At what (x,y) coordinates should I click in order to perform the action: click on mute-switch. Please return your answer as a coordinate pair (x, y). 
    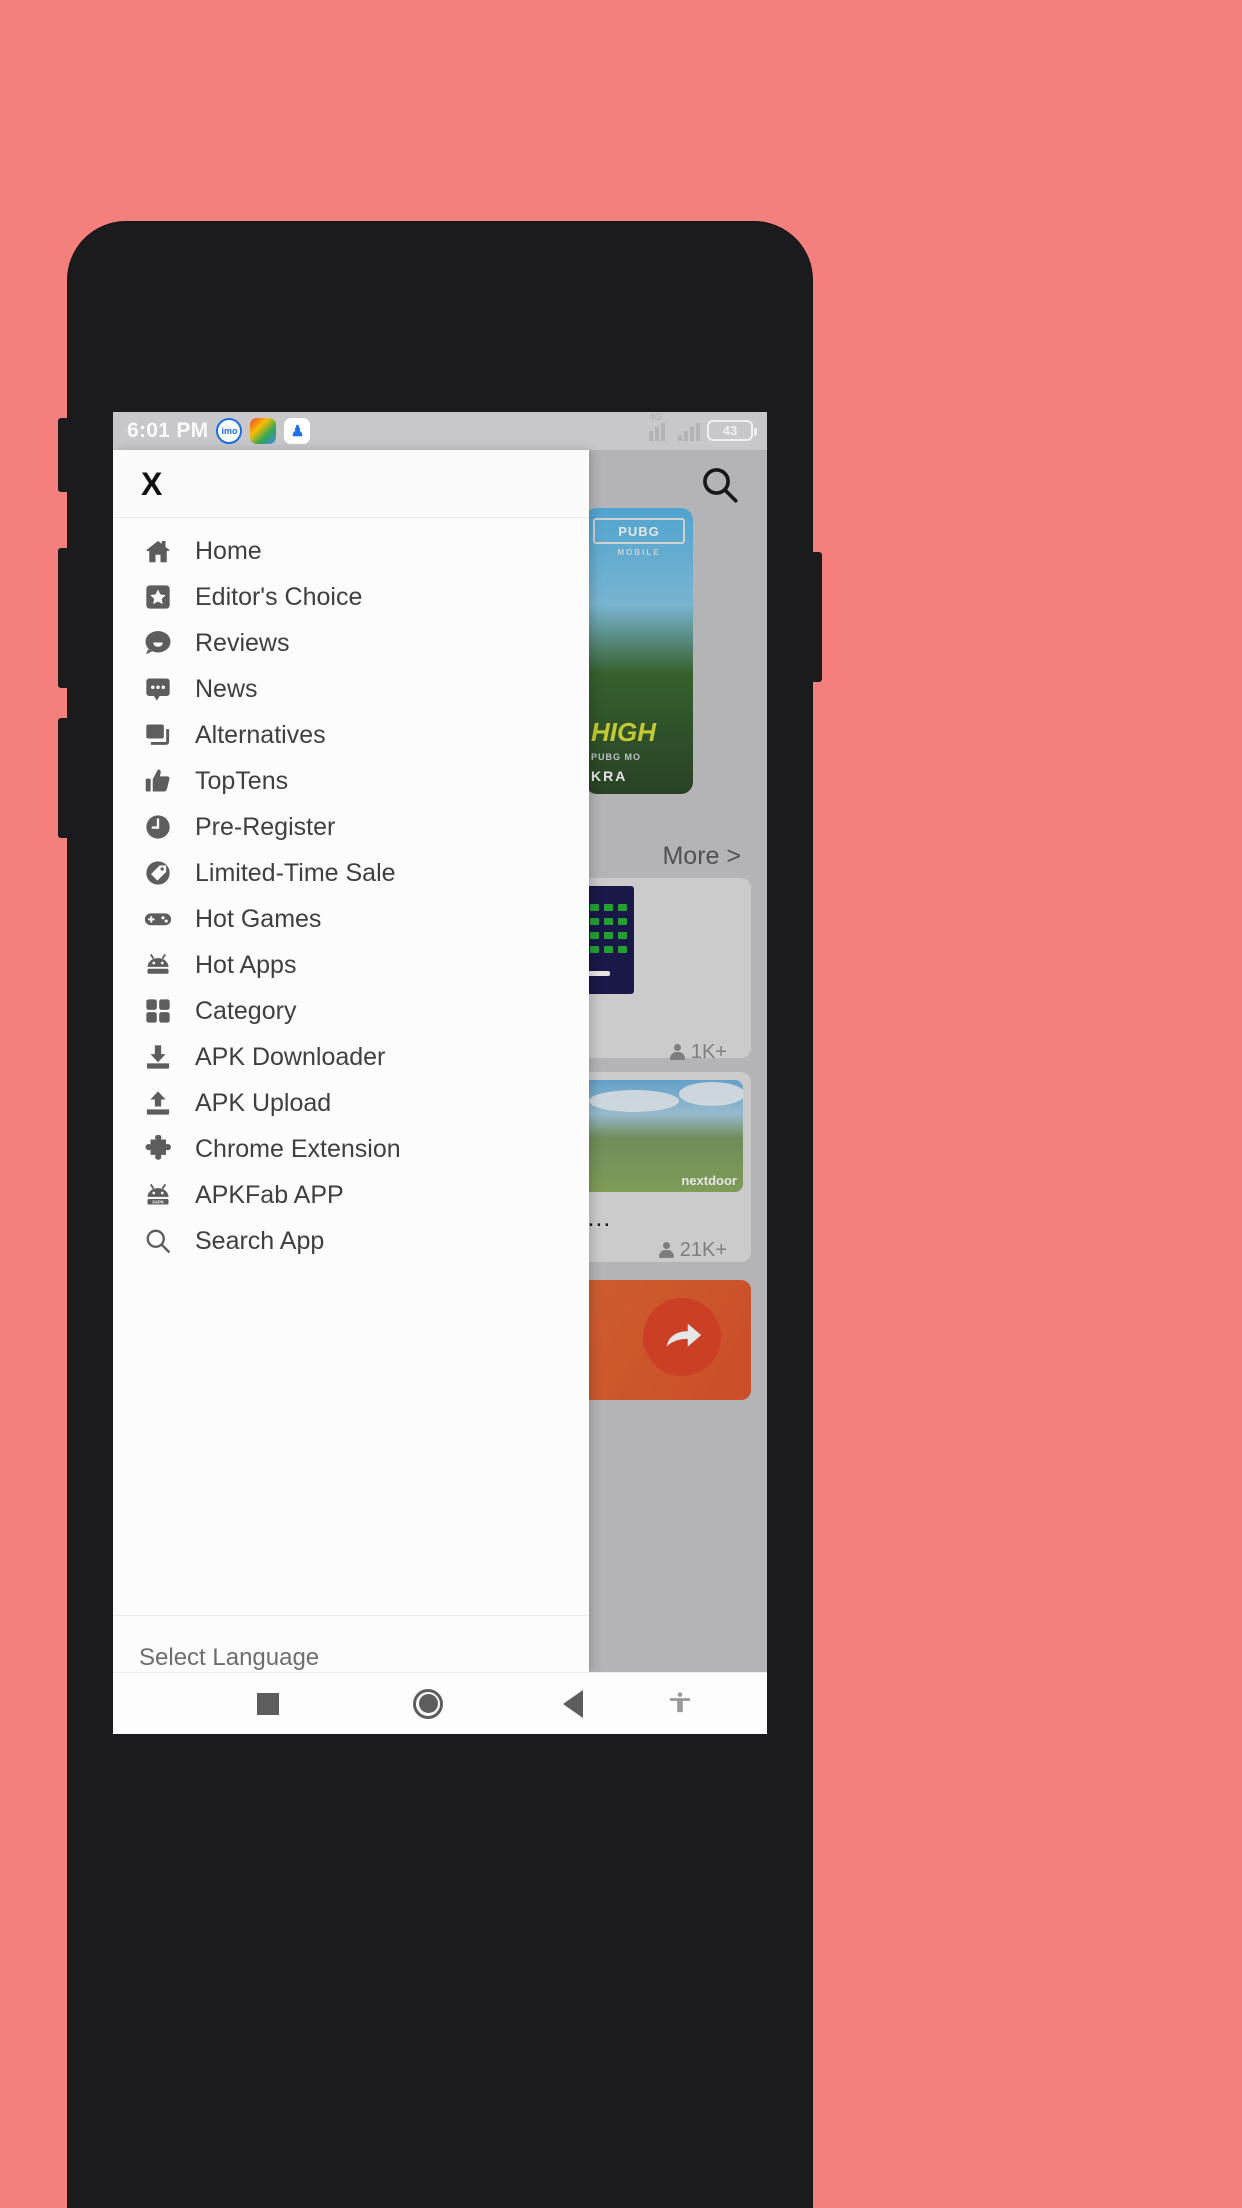
    Looking at the image, I should click on (64, 455).